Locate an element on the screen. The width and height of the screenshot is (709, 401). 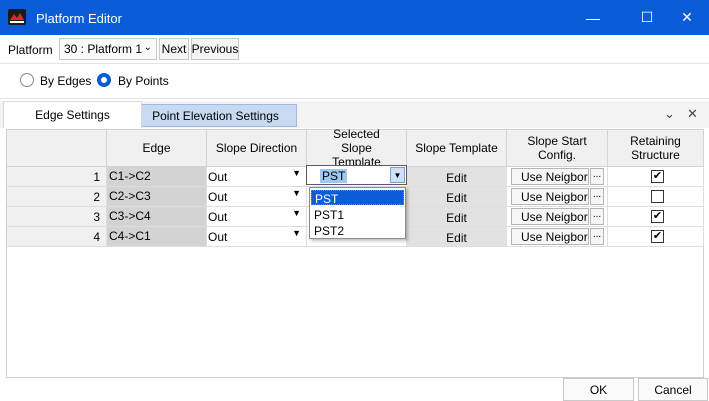
template-dropdown-list: PST PST1 PST2 is located at coordinates (357, 213).